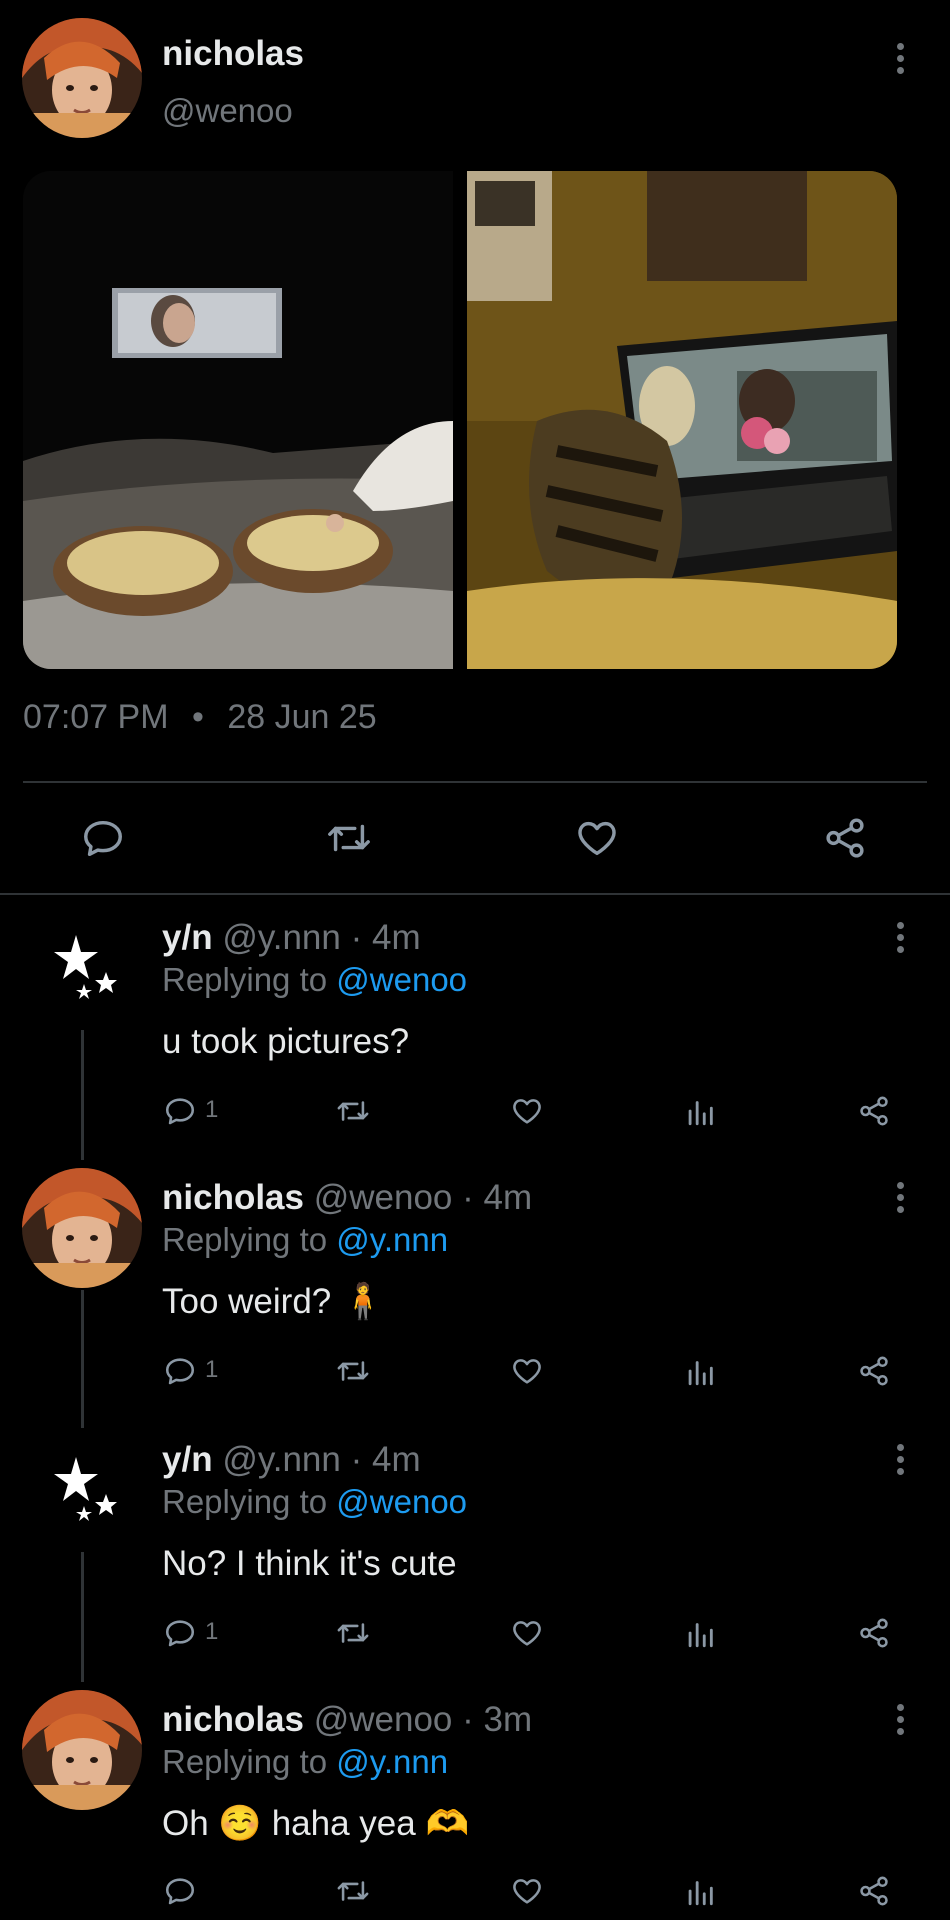 This screenshot has height=1920, width=950. I want to click on author-handle: @wenoo, so click(227, 111).